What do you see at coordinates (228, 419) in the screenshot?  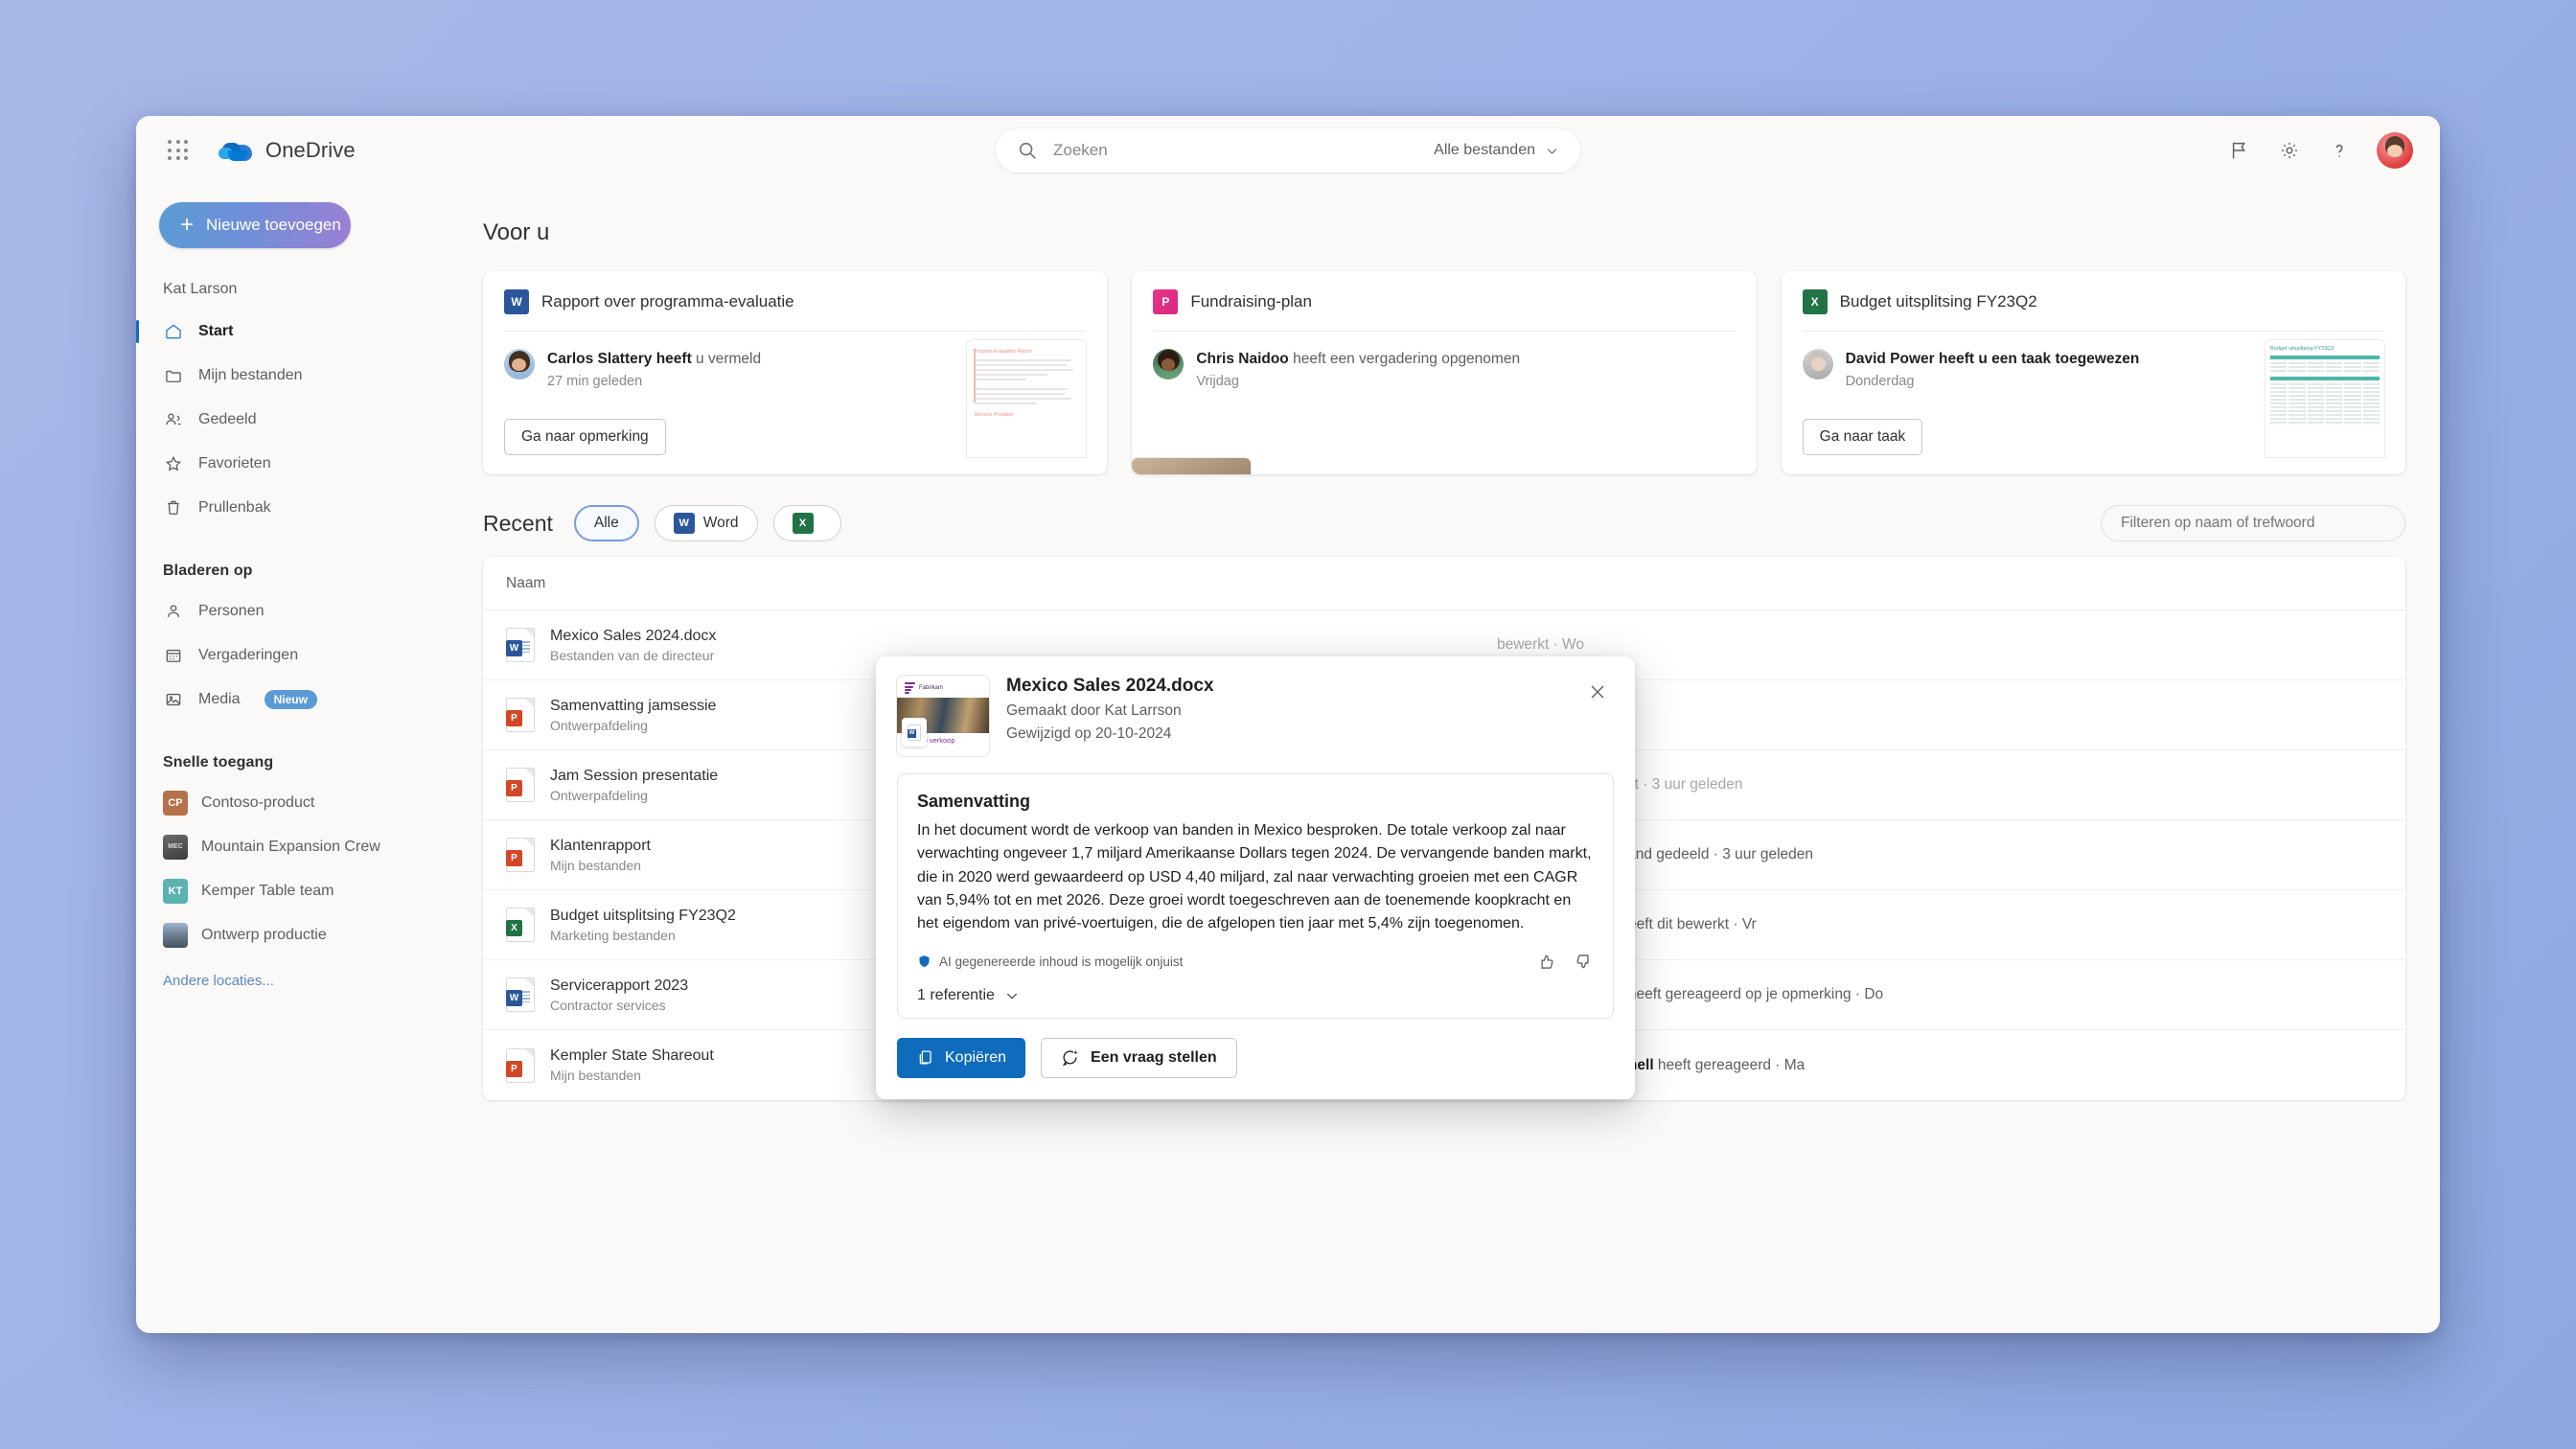 I see `sidebar-item-label: Gedeeld` at bounding box center [228, 419].